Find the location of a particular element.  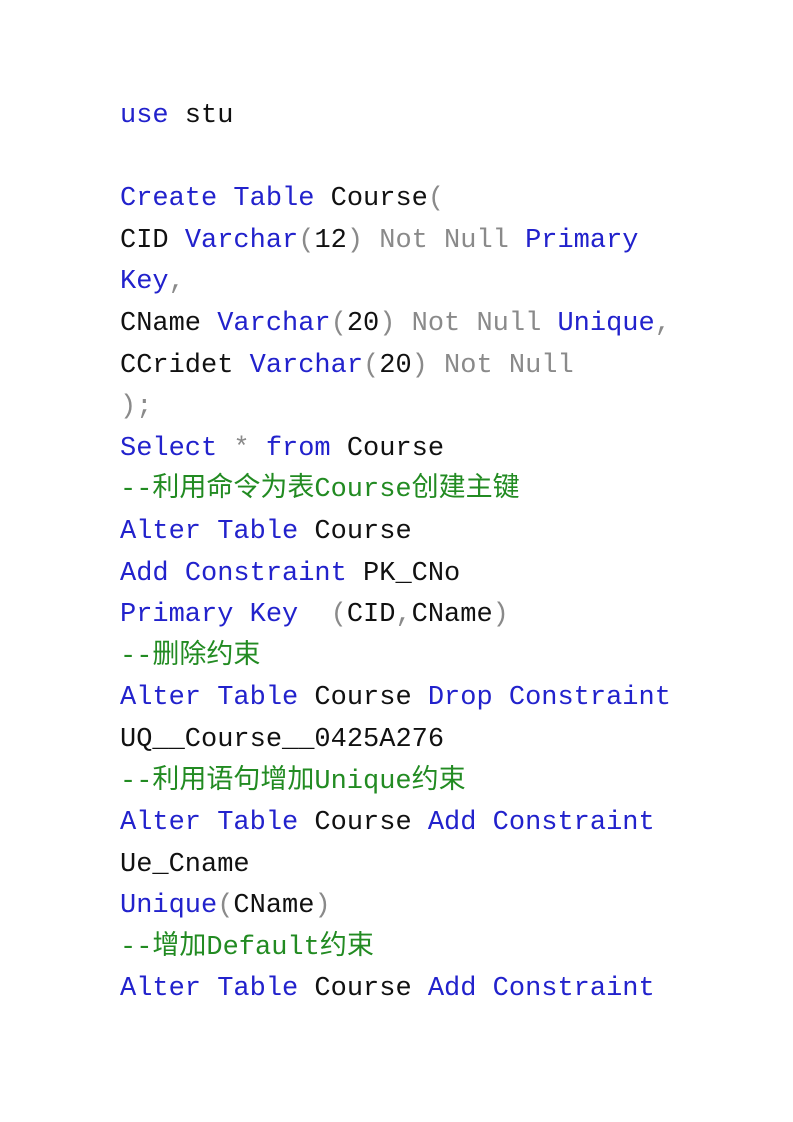

sql-operator: * is located at coordinates (241, 448).